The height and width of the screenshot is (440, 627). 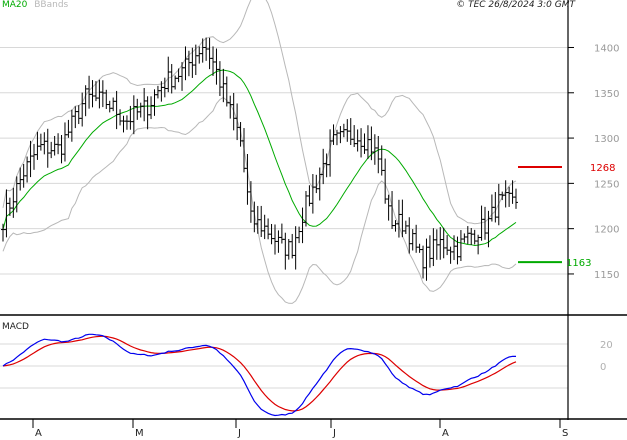 I want to click on legend-bbands: BBands, so click(x=51, y=5).